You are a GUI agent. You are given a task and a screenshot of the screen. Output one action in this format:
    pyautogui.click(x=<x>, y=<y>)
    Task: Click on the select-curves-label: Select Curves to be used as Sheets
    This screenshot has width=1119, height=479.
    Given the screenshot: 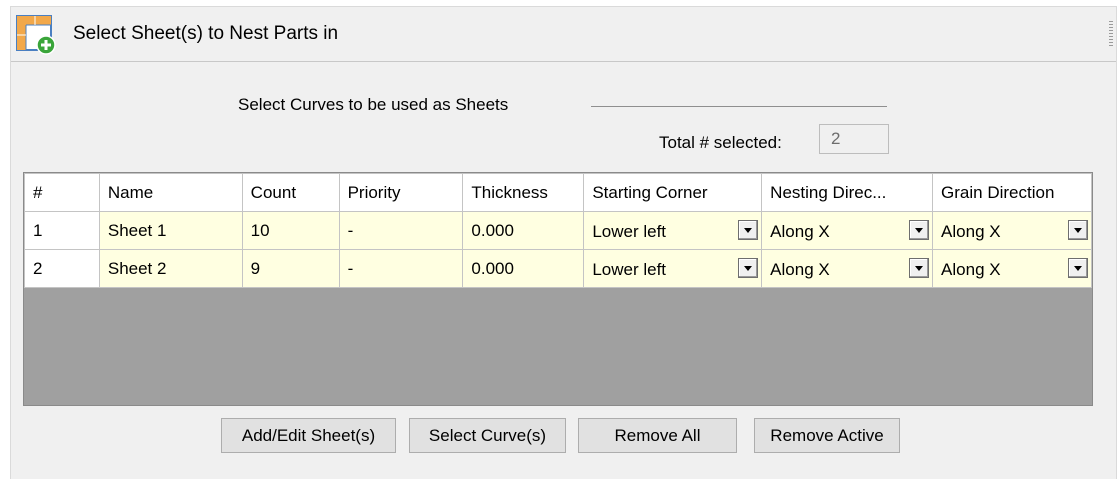 What is the action you would take?
    pyautogui.click(x=373, y=104)
    